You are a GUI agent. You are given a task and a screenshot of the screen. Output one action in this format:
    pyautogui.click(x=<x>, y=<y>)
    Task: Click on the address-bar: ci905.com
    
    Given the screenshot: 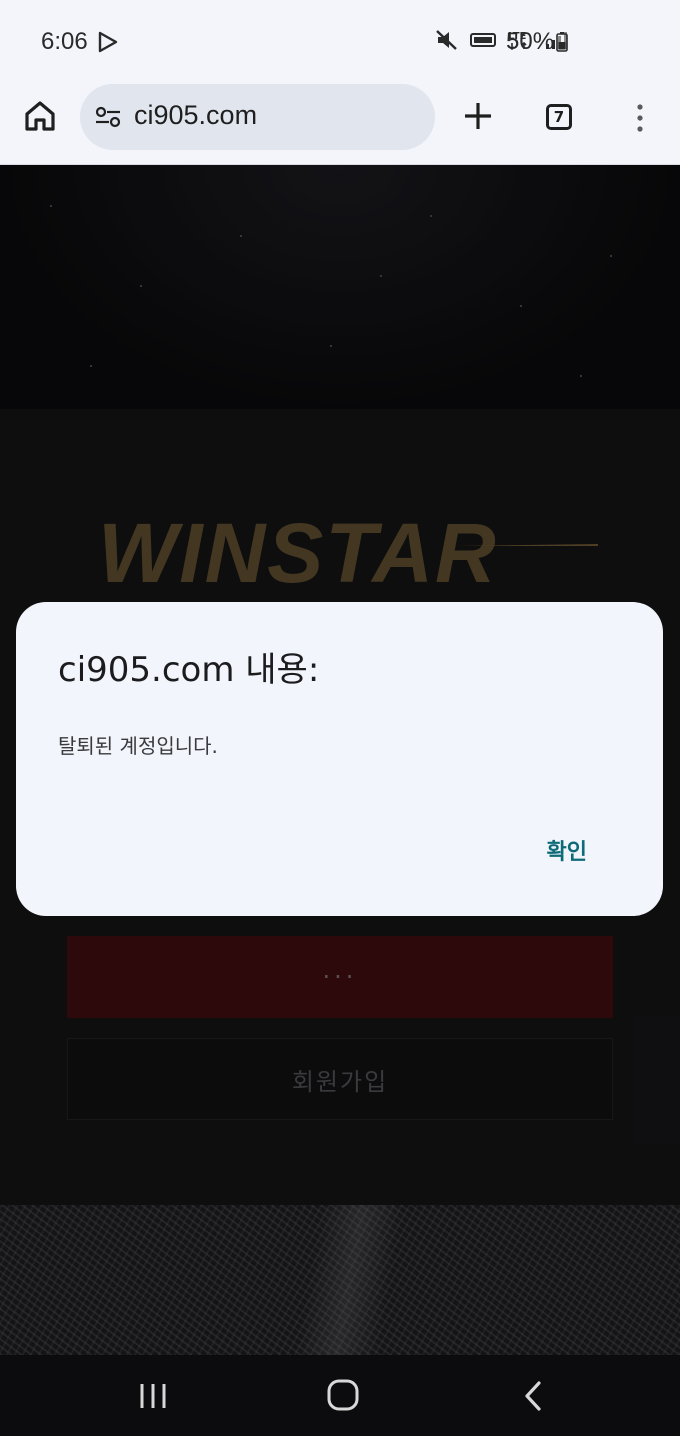 What is the action you would take?
    pyautogui.click(x=257, y=117)
    